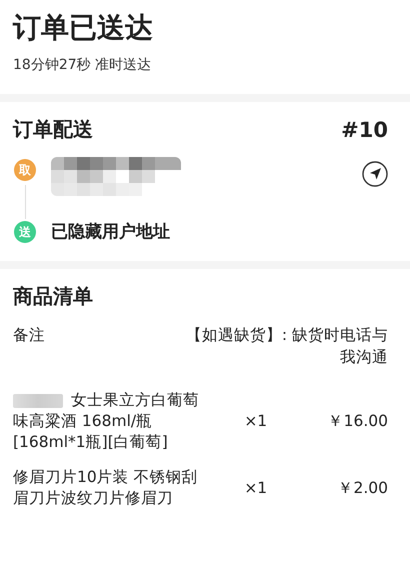 This screenshot has height=564, width=410. Describe the element at coordinates (110, 232) in the screenshot. I see `delivery-address: 已隐藏用户地址` at that location.